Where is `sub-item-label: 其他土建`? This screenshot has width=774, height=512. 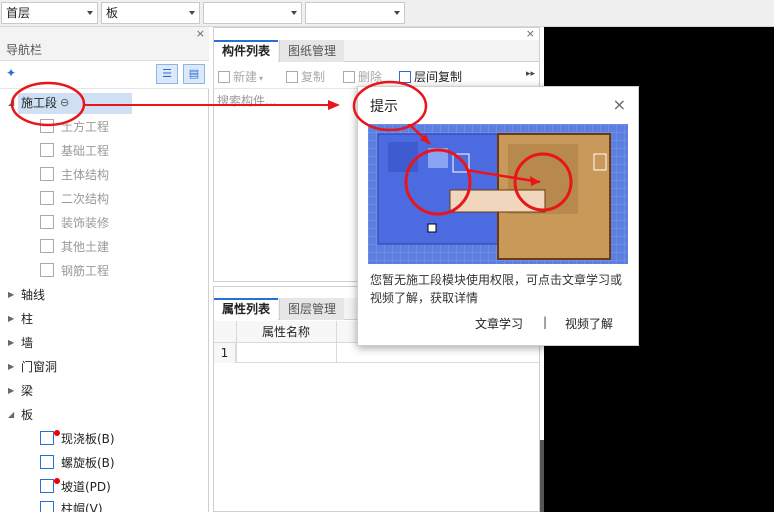
sub-item-label: 其他土建 is located at coordinates (85, 247).